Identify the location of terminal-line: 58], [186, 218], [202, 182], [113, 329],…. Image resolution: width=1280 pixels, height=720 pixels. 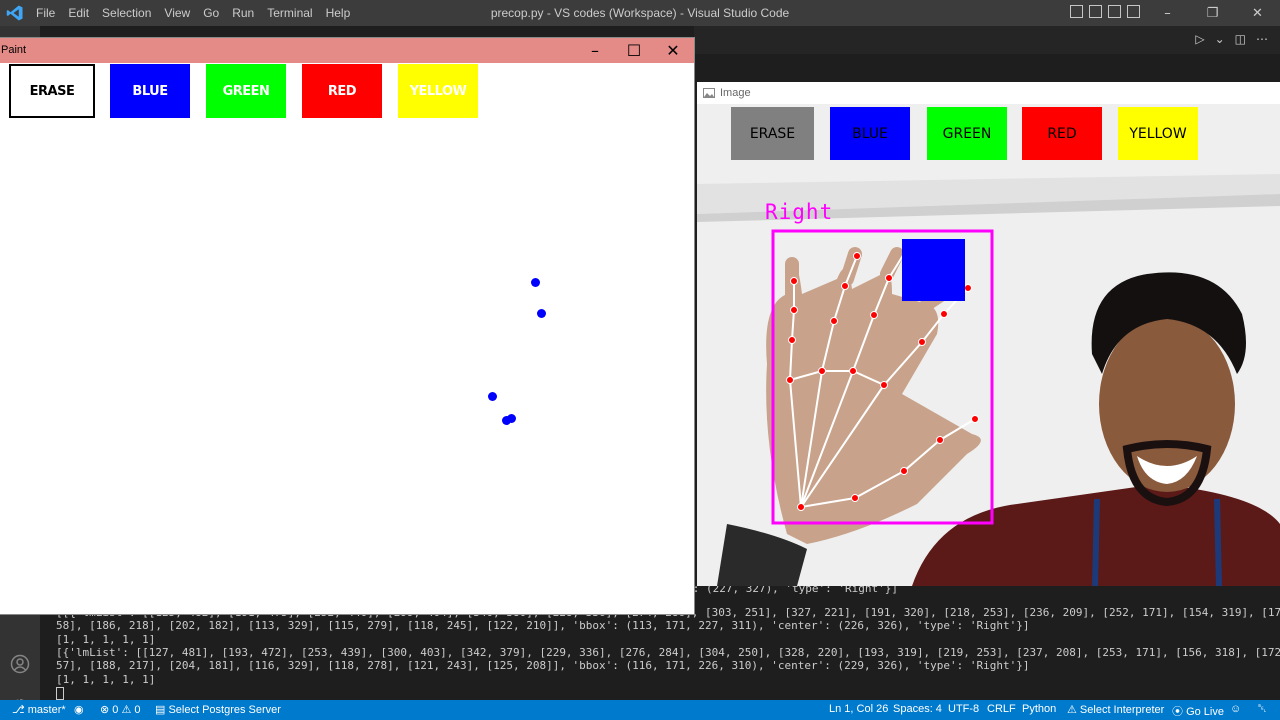
(543, 625).